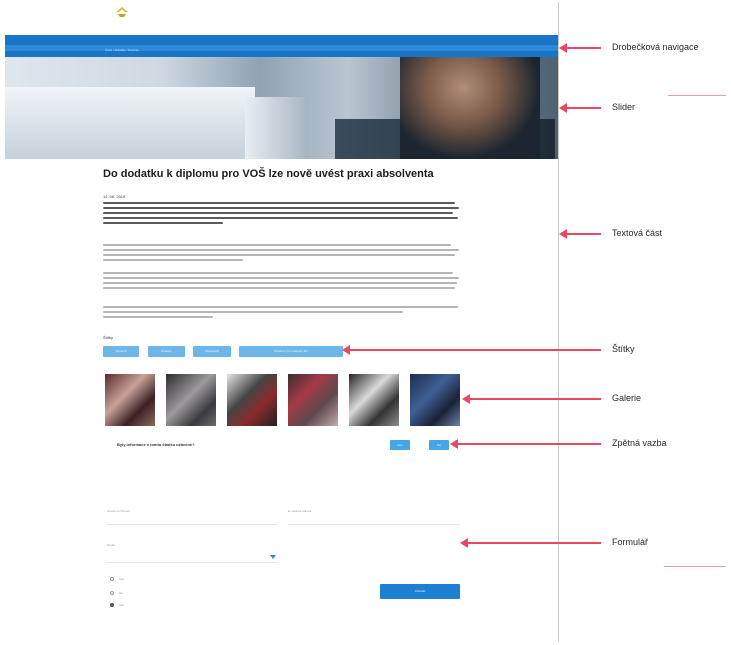 The height and width of the screenshot is (645, 731). Describe the element at coordinates (284, 214) in the screenshot. I see `article-lead` at that location.